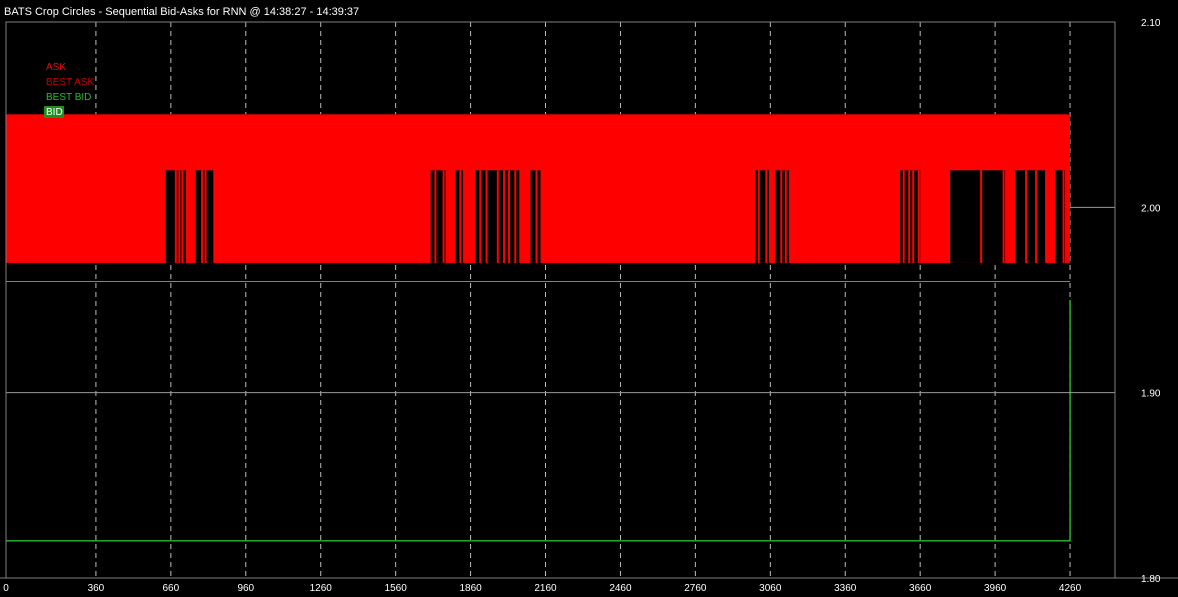 The height and width of the screenshot is (597, 1178). I want to click on x-tick-label: 3660, so click(920, 588).